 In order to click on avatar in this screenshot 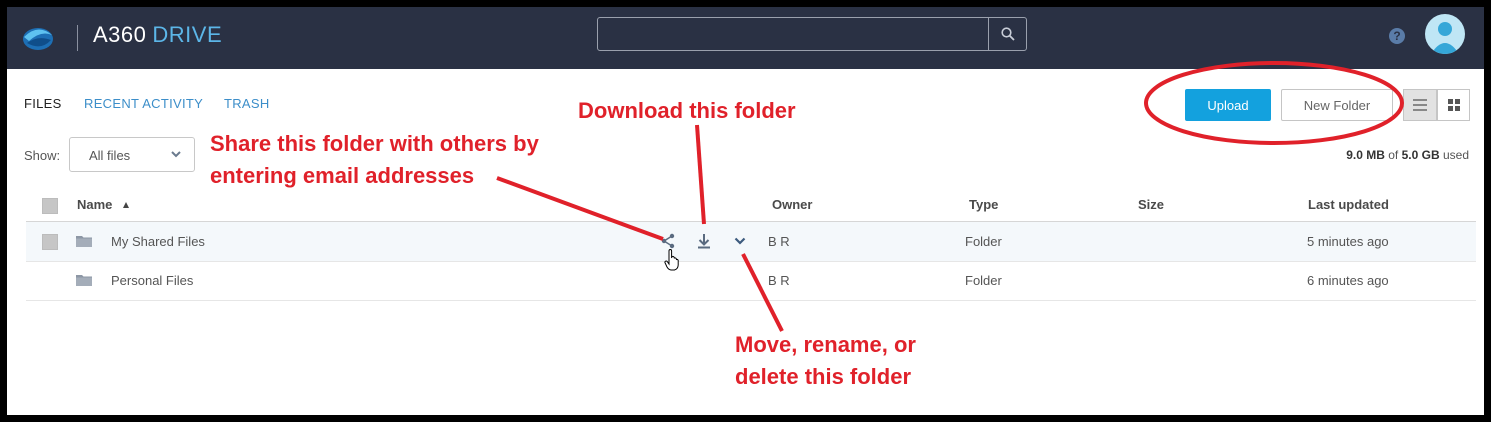, I will do `click(1445, 34)`.